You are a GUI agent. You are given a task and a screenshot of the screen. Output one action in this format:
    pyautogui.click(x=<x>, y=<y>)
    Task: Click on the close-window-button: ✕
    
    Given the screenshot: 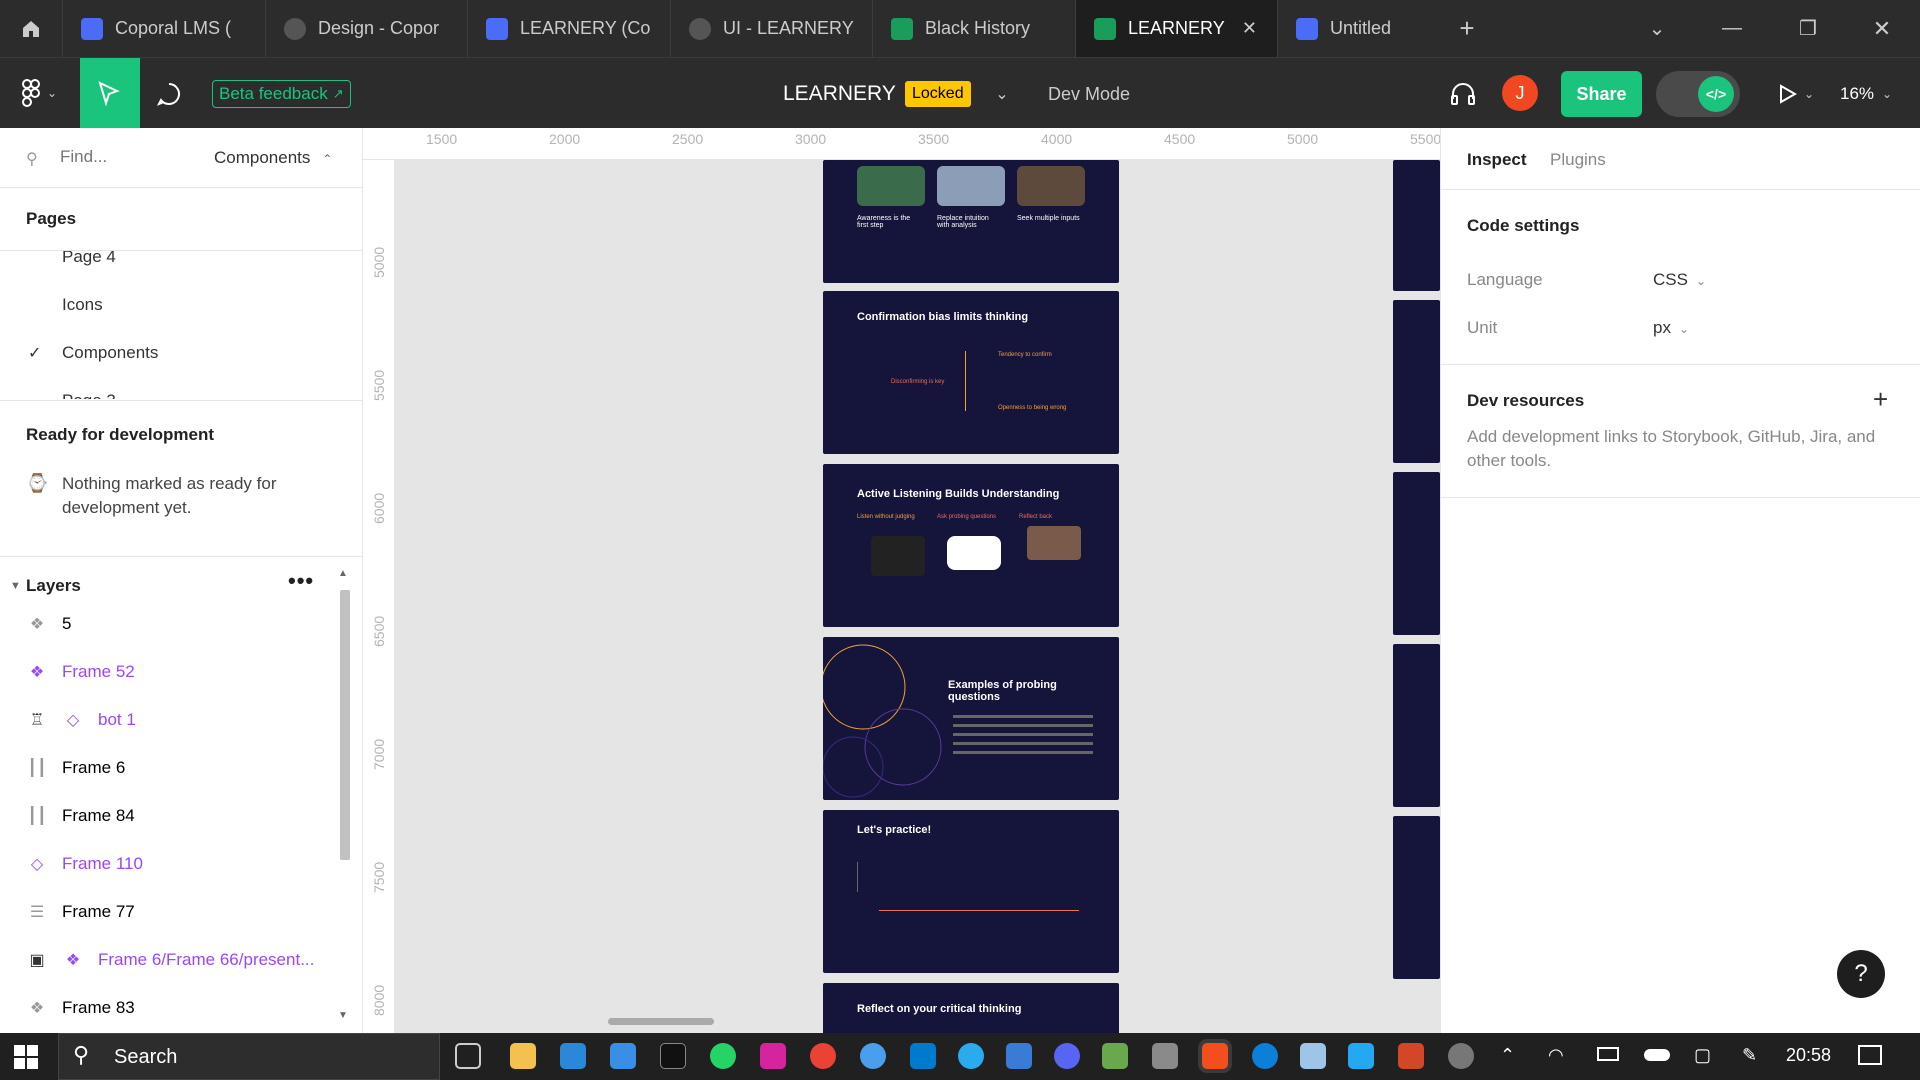 What is the action you would take?
    pyautogui.click(x=1882, y=28)
    